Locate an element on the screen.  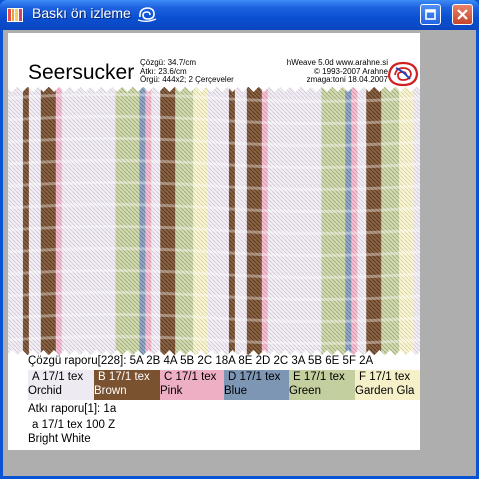
title-bar: Baskı ön izleme is located at coordinates (239, 15).